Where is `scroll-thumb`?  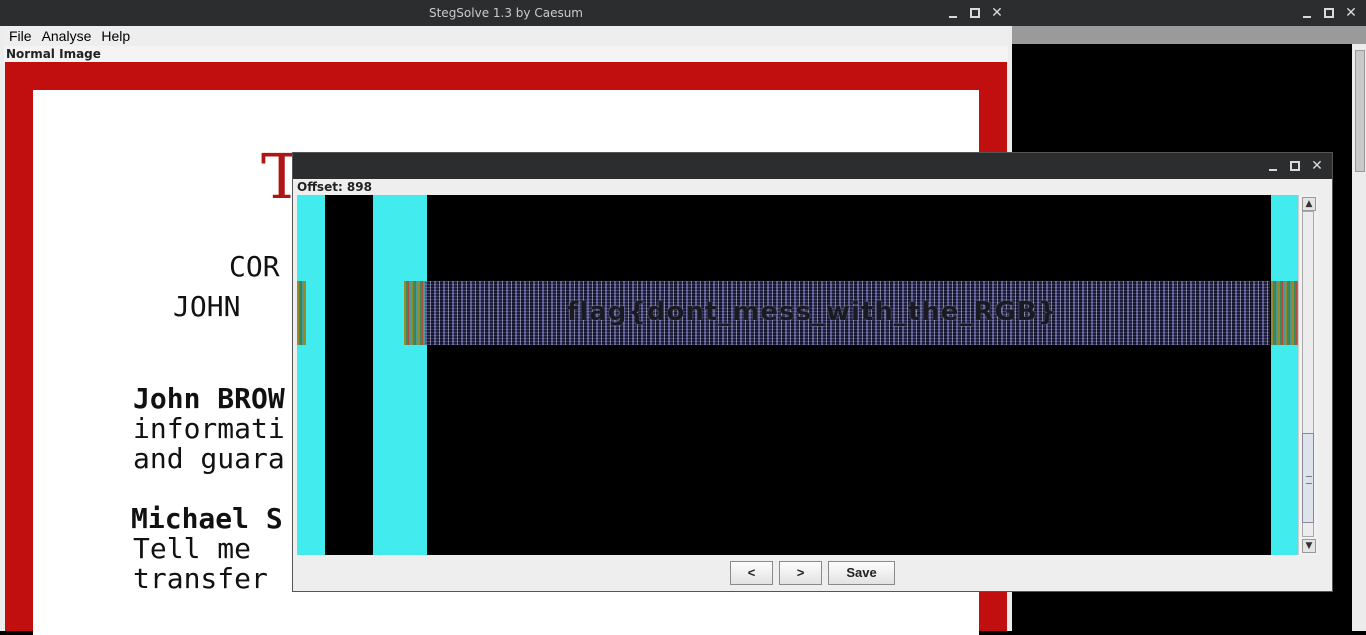 scroll-thumb is located at coordinates (1308, 478).